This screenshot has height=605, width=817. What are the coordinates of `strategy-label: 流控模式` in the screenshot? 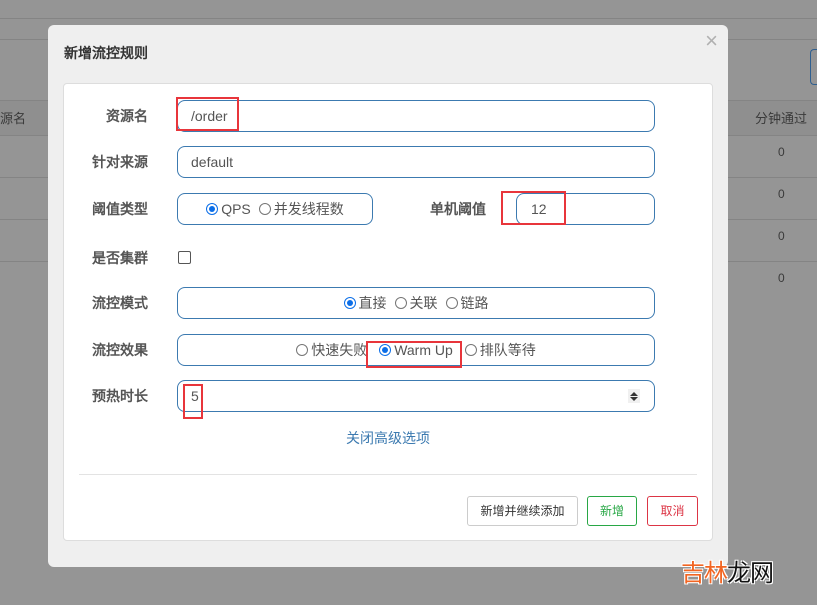 It's located at (120, 303).